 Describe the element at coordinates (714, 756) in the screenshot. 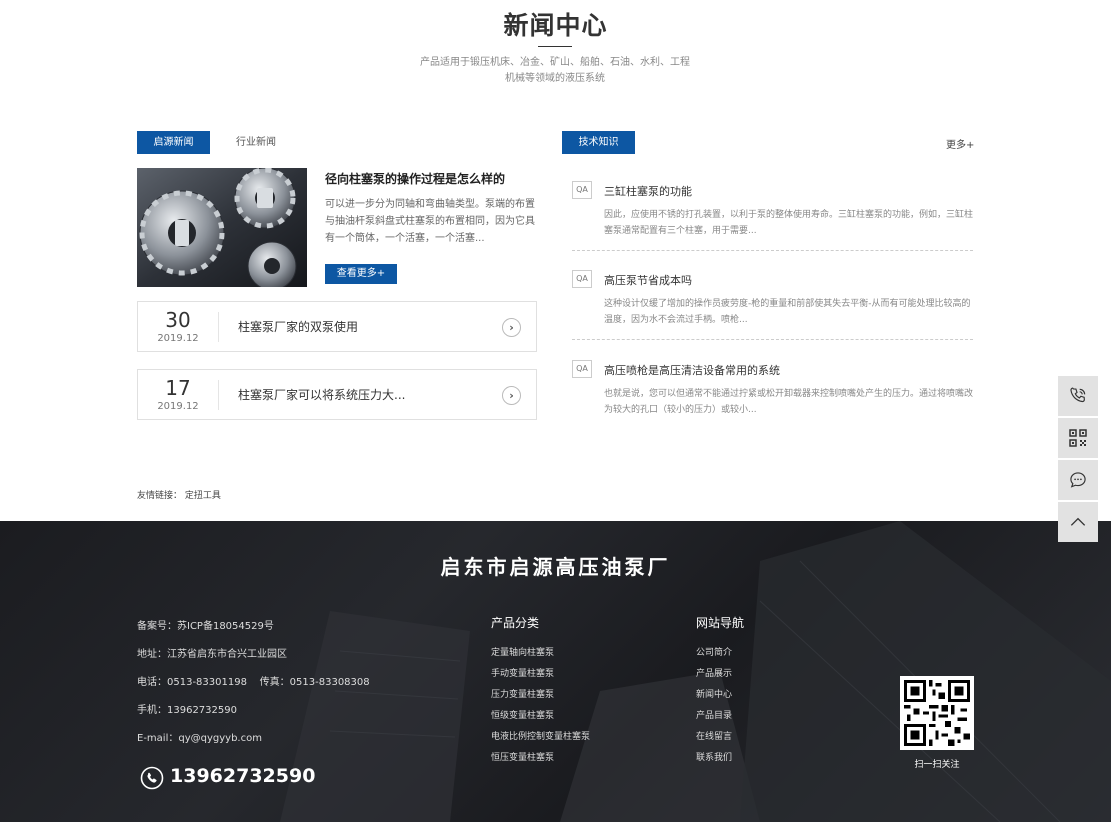

I see `footer-nav-link: 联系我们` at that location.